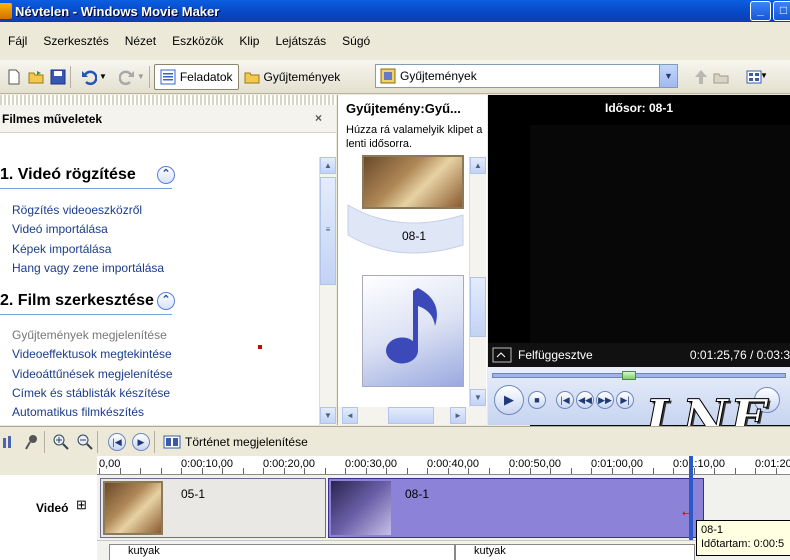  Describe the element at coordinates (88, 268) in the screenshot. I see `task-link-import-audio: Hang vagy zene importálása` at that location.